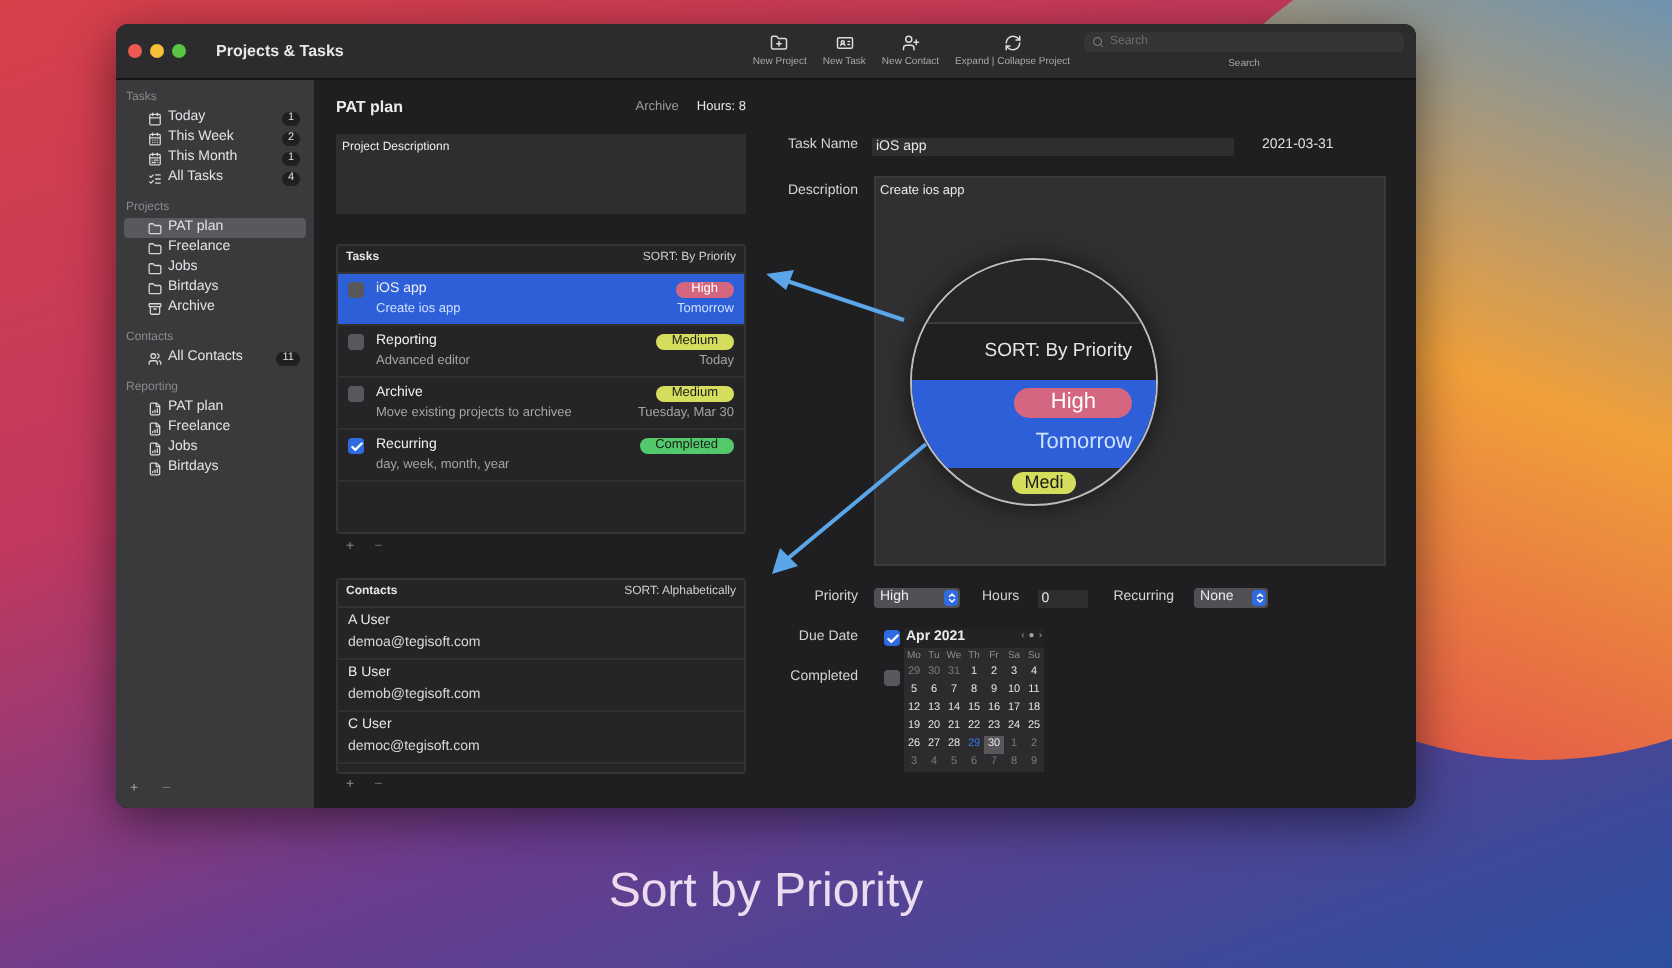 The image size is (1672, 968). I want to click on folder-plus-icon, so click(779, 43).